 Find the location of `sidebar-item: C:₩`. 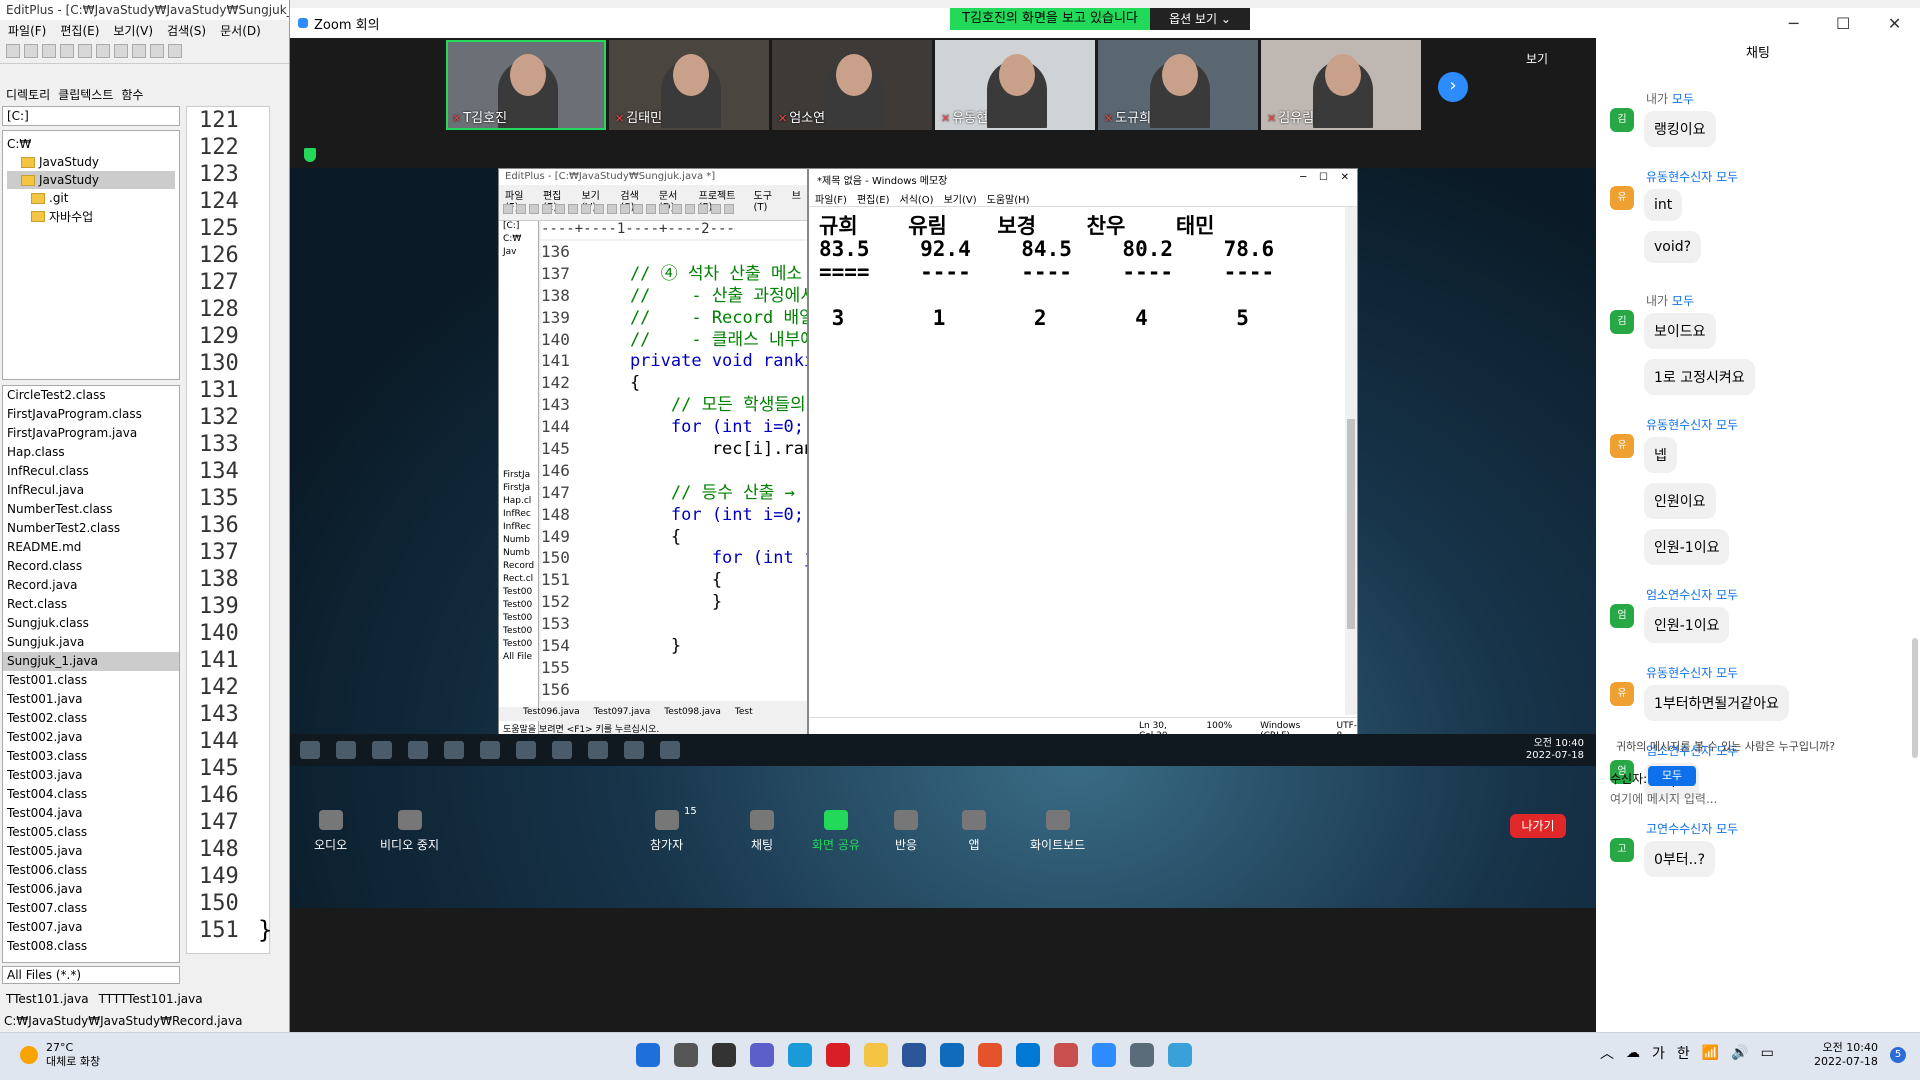

sidebar-item: C:₩ is located at coordinates (518, 240).